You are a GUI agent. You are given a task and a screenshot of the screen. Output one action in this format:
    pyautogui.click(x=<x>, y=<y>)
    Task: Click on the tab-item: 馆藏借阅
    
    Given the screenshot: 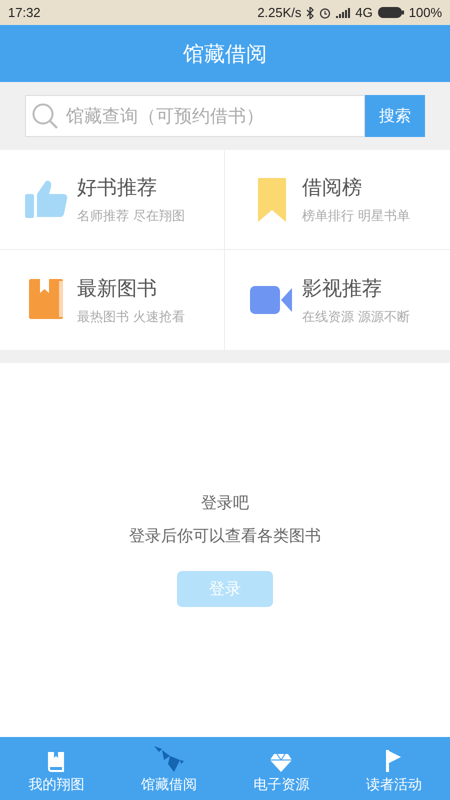 What is the action you would take?
    pyautogui.click(x=168, y=768)
    